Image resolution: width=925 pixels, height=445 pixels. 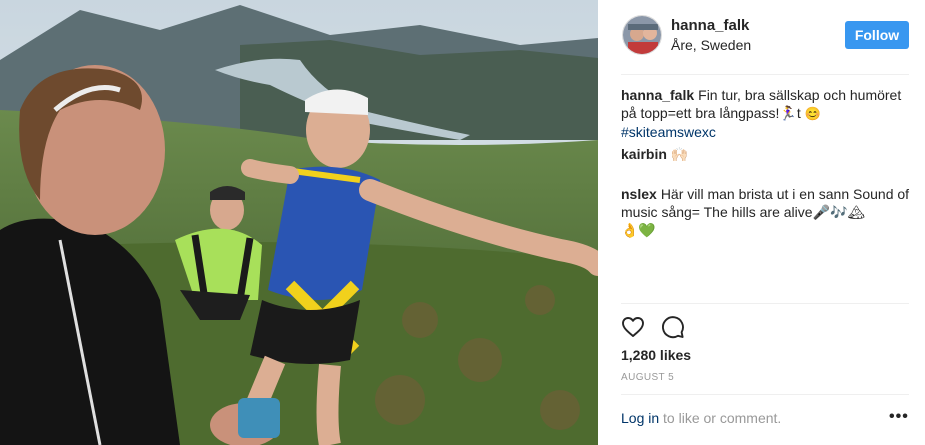 I want to click on action-bar, so click(x=653, y=327).